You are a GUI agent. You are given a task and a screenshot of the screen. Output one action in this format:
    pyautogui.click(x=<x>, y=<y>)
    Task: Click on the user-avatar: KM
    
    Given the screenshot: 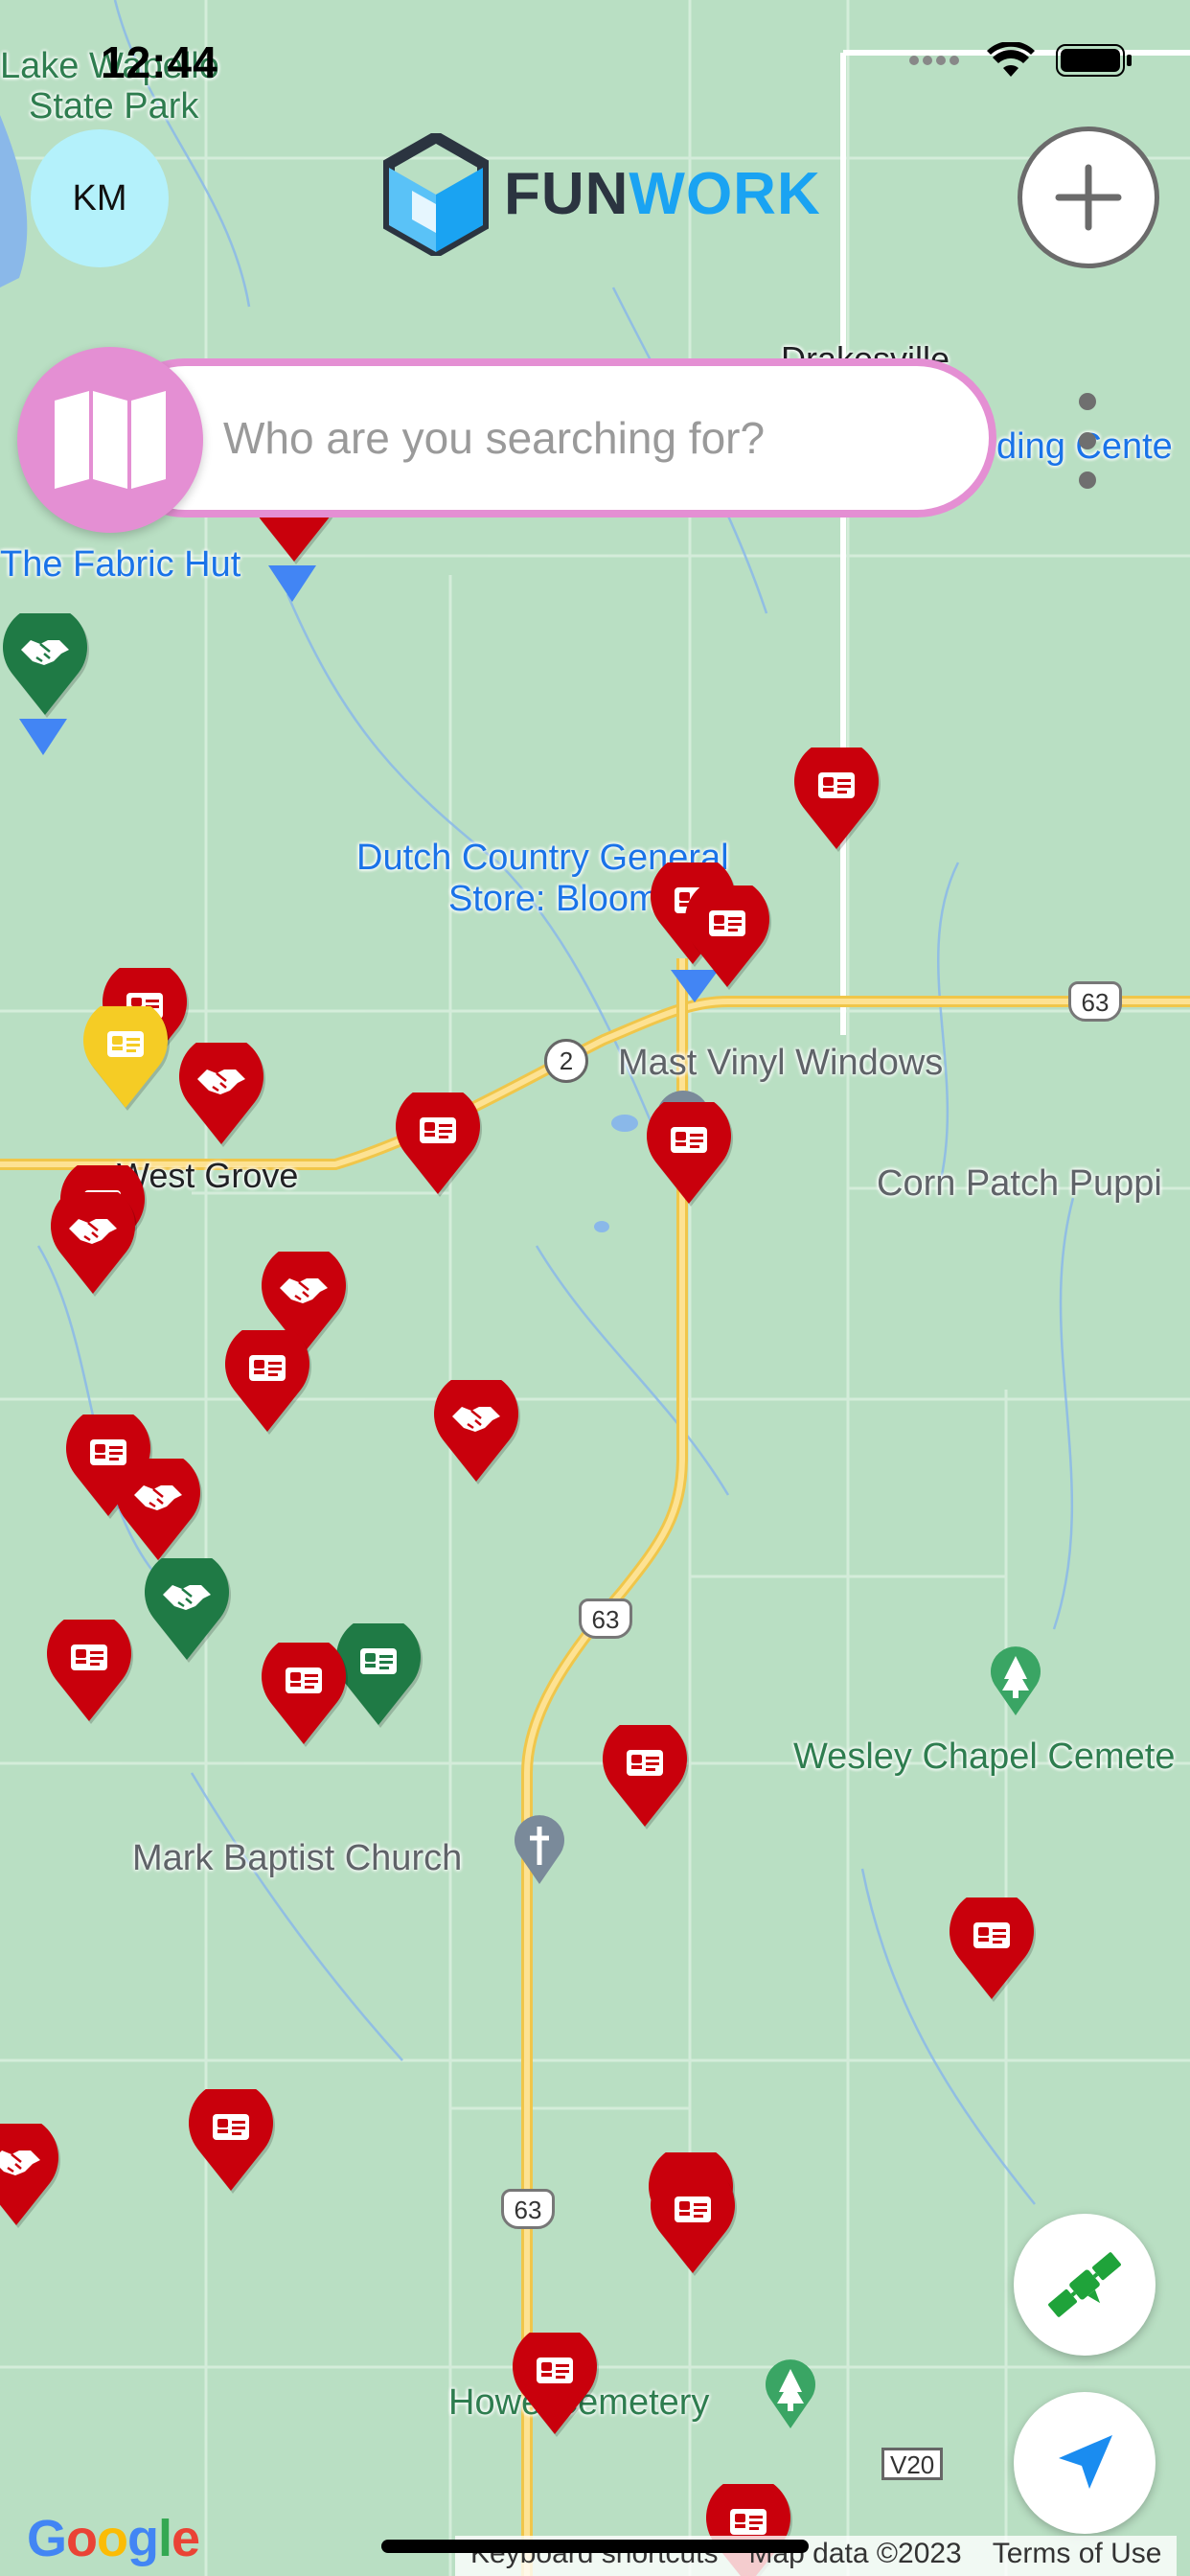 What is the action you would take?
    pyautogui.click(x=100, y=198)
    